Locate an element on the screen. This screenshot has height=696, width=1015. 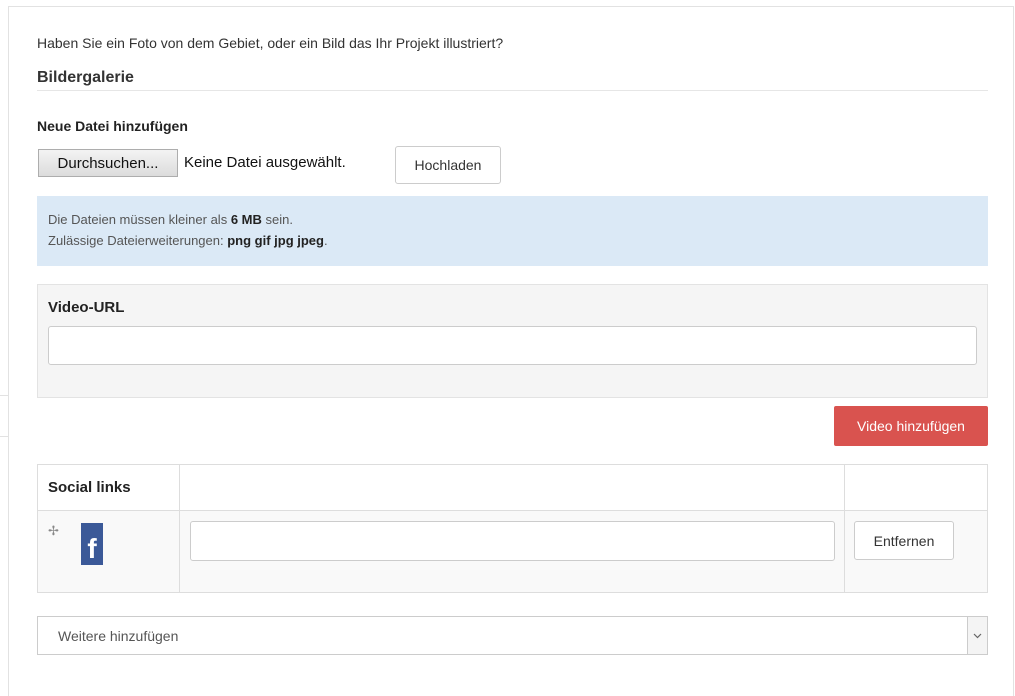
remove-button: Entfernen is located at coordinates (904, 540).